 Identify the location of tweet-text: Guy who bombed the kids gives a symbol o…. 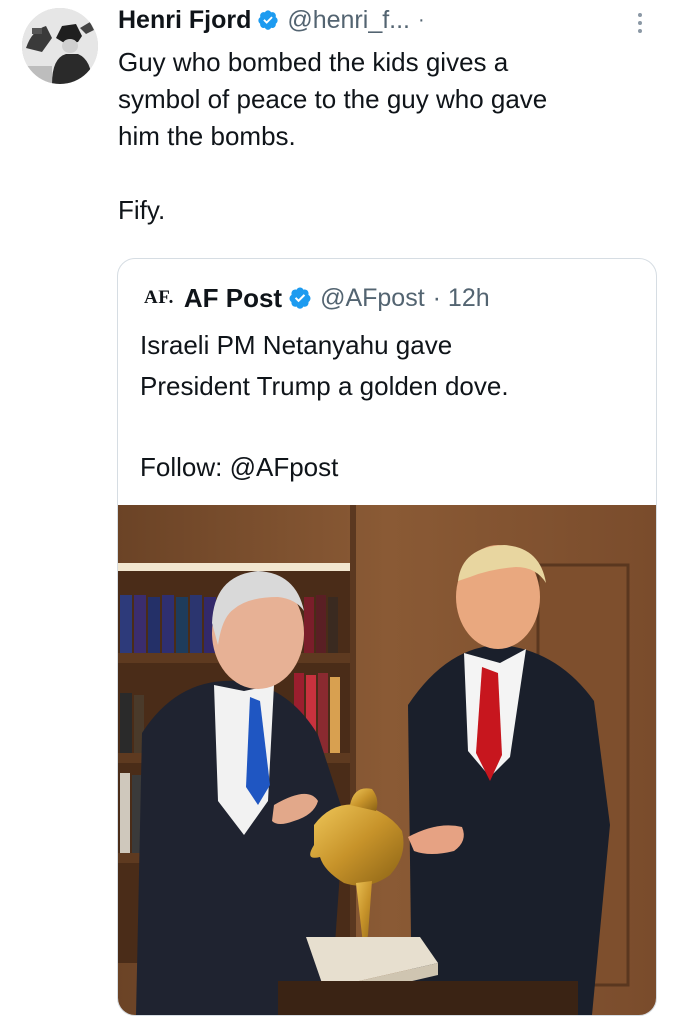
(388, 136).